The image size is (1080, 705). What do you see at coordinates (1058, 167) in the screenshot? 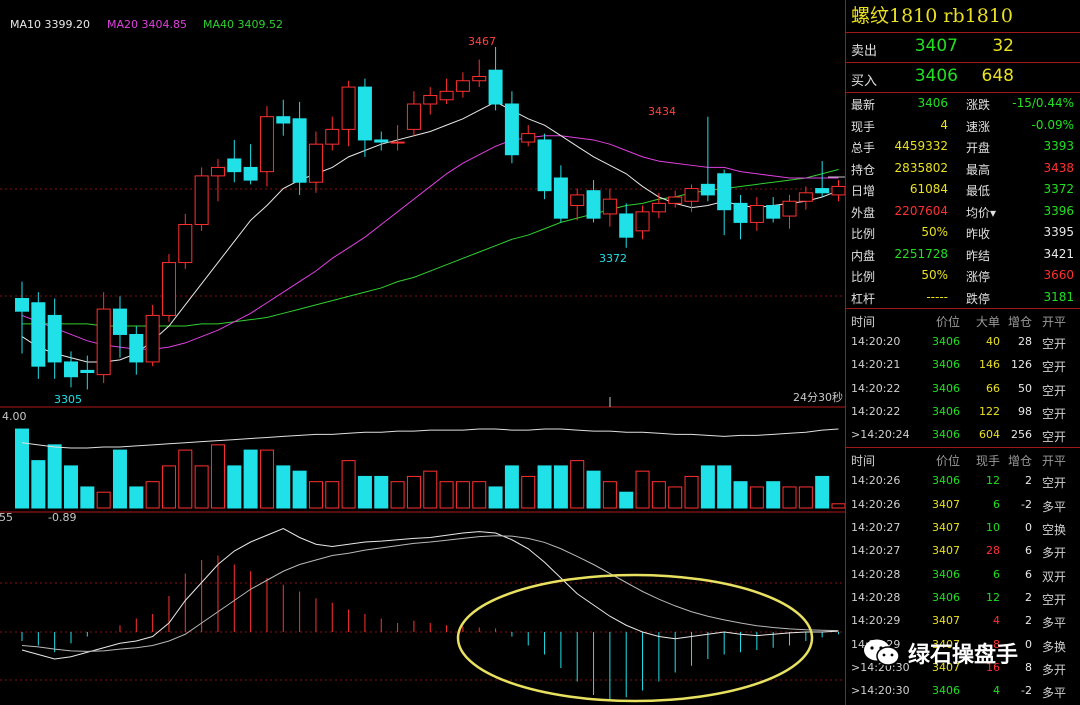
I see `stat-value: 3438` at bounding box center [1058, 167].